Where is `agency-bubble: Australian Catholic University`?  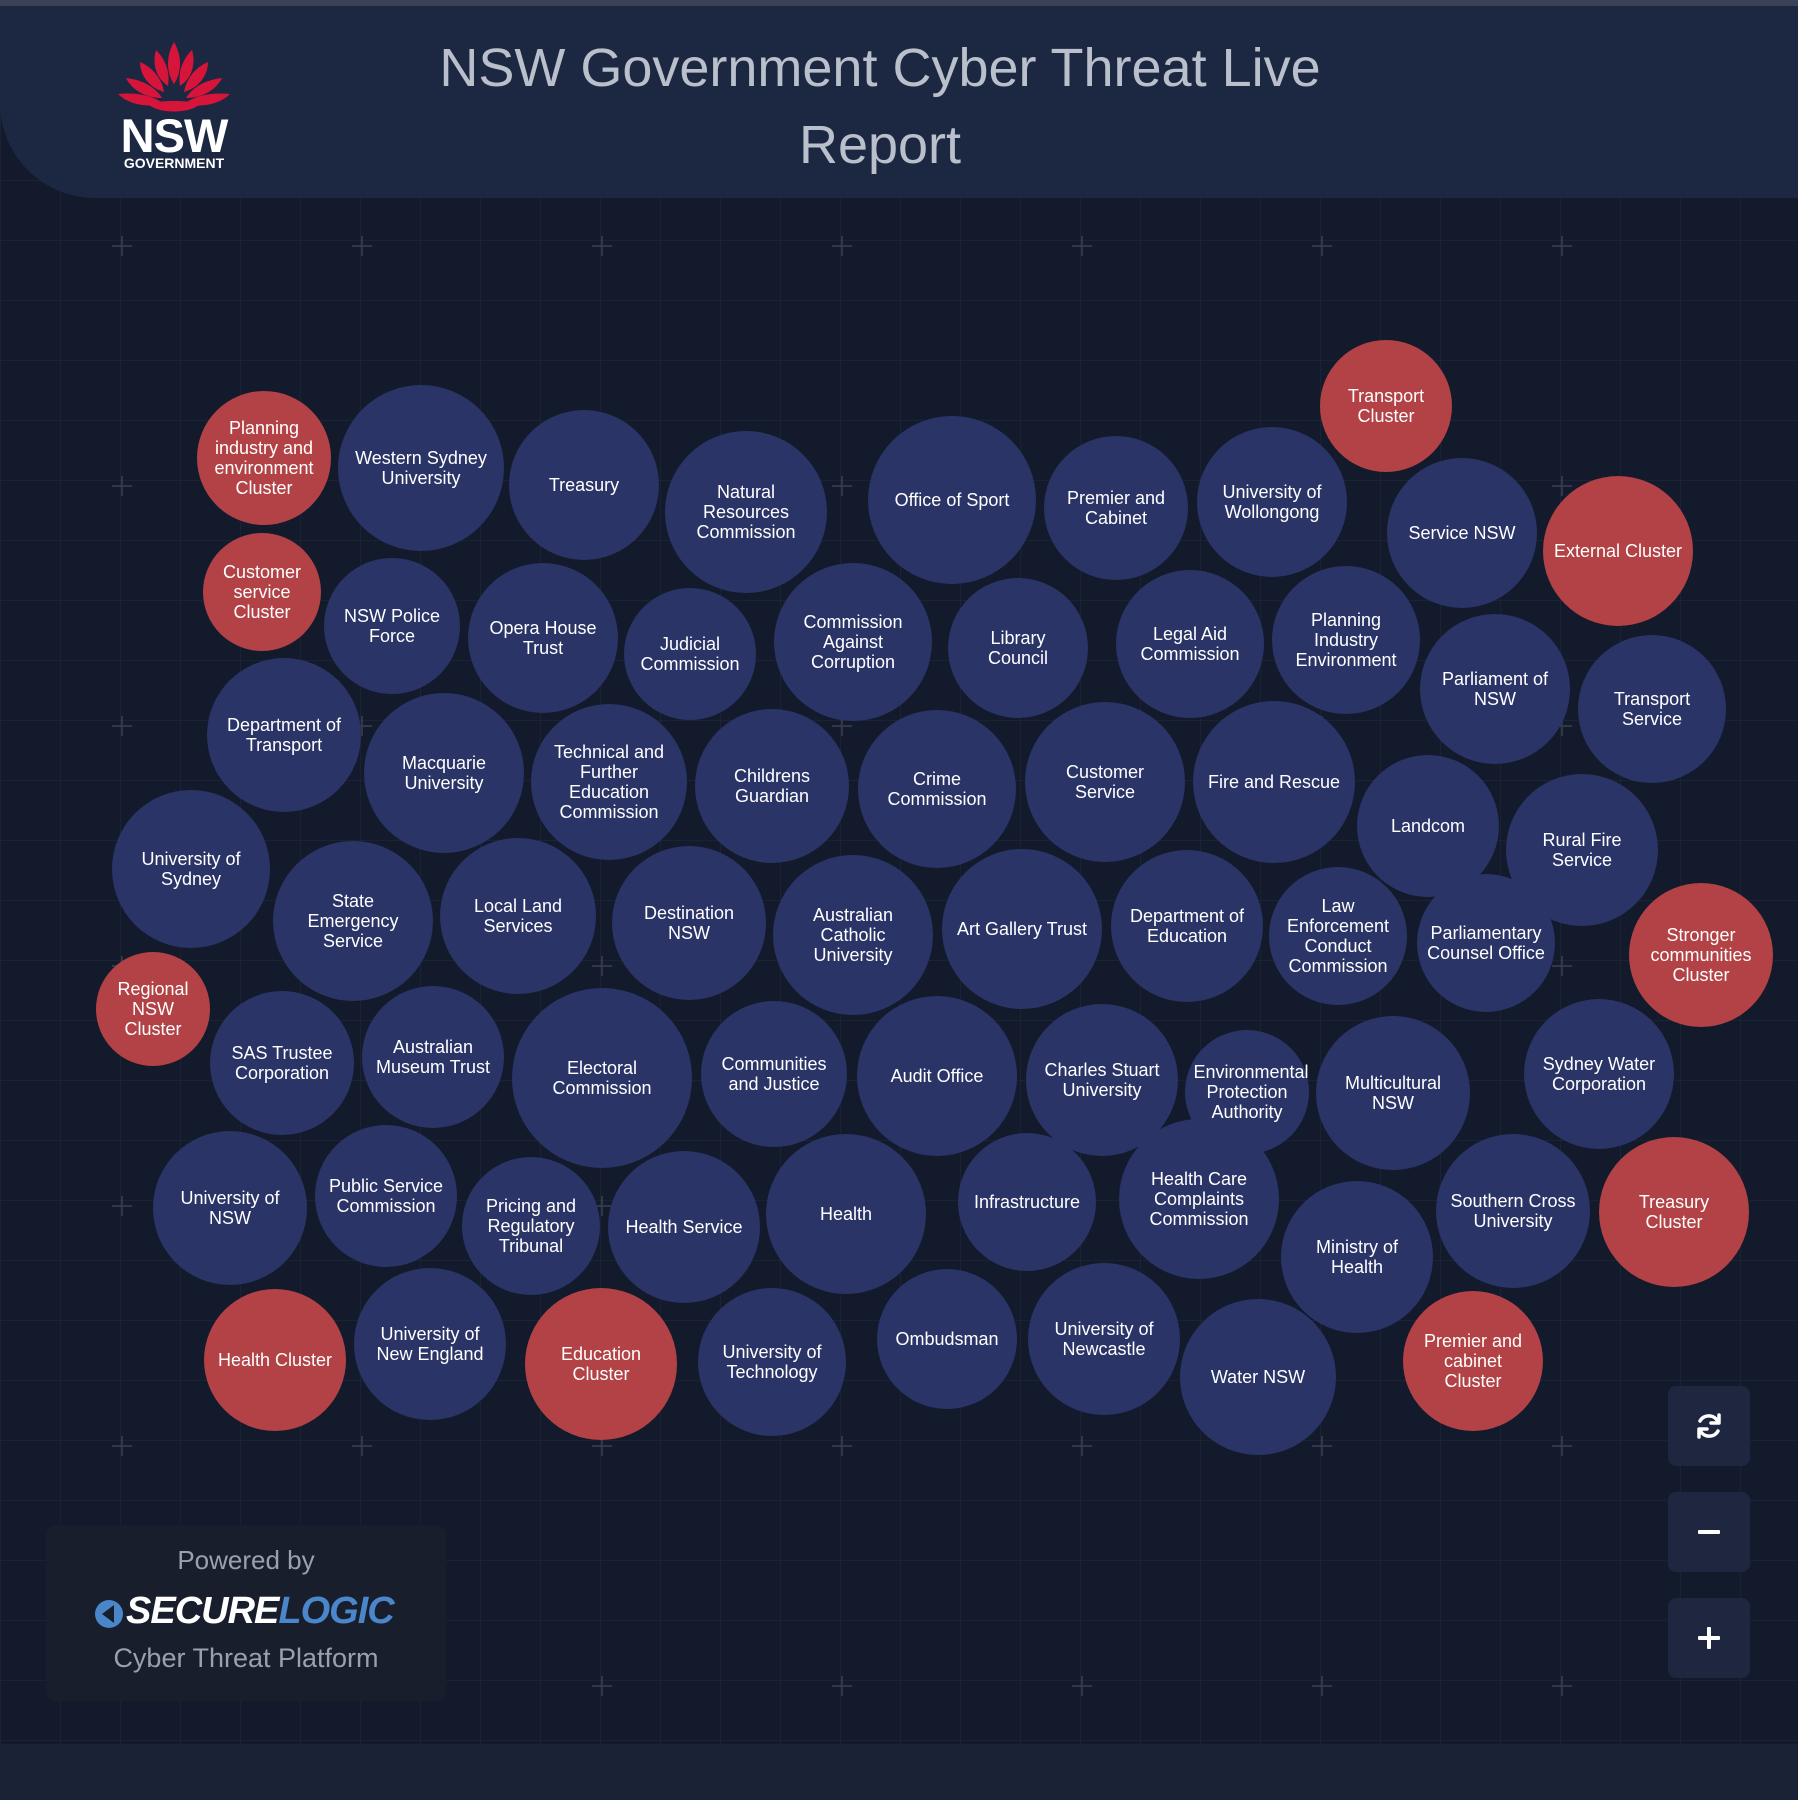
agency-bubble: Australian Catholic University is located at coordinates (853, 935).